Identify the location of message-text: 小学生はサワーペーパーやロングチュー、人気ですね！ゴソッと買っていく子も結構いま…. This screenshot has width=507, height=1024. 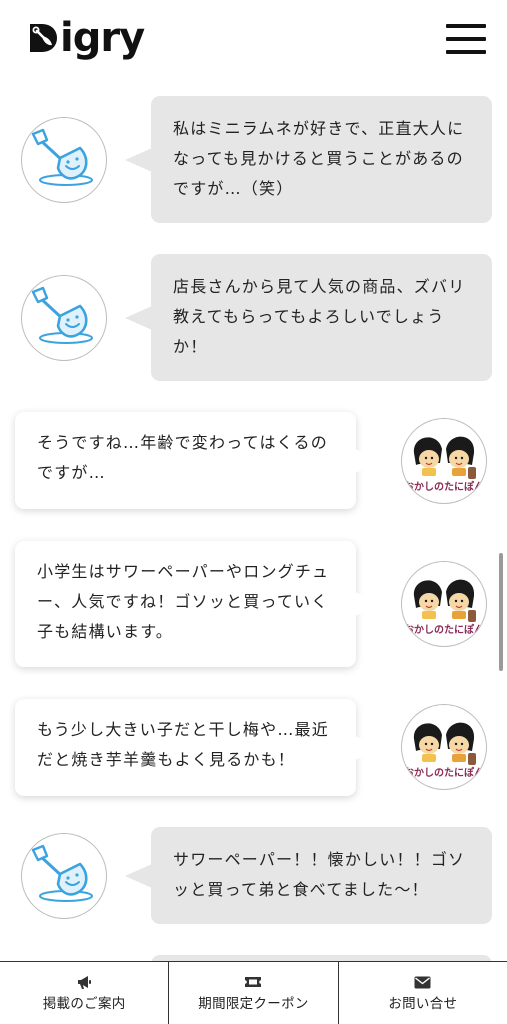
(183, 601).